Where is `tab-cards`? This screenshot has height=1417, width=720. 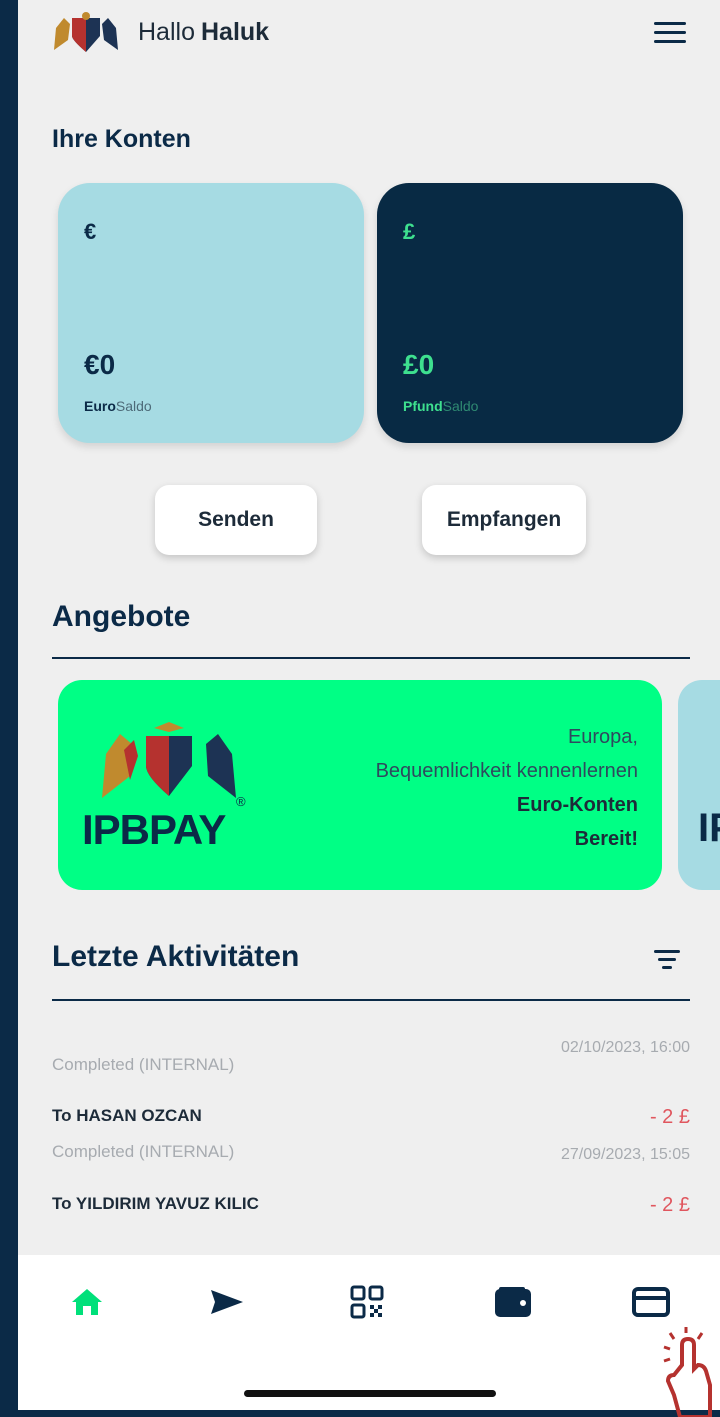
tab-cards is located at coordinates (651, 1302).